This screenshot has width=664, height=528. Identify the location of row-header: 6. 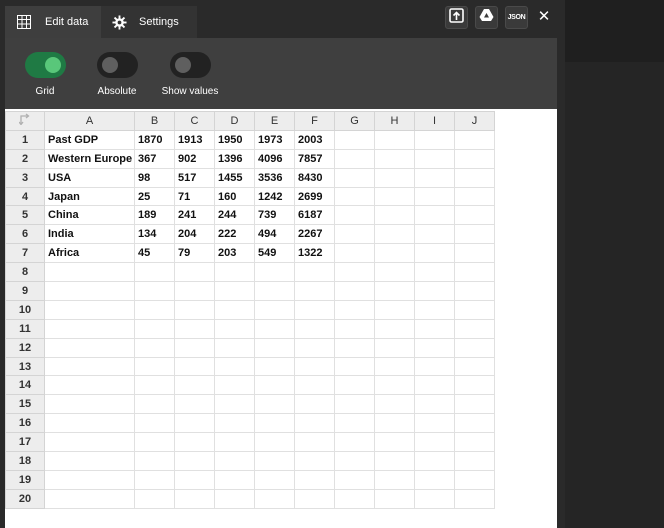
(25, 234).